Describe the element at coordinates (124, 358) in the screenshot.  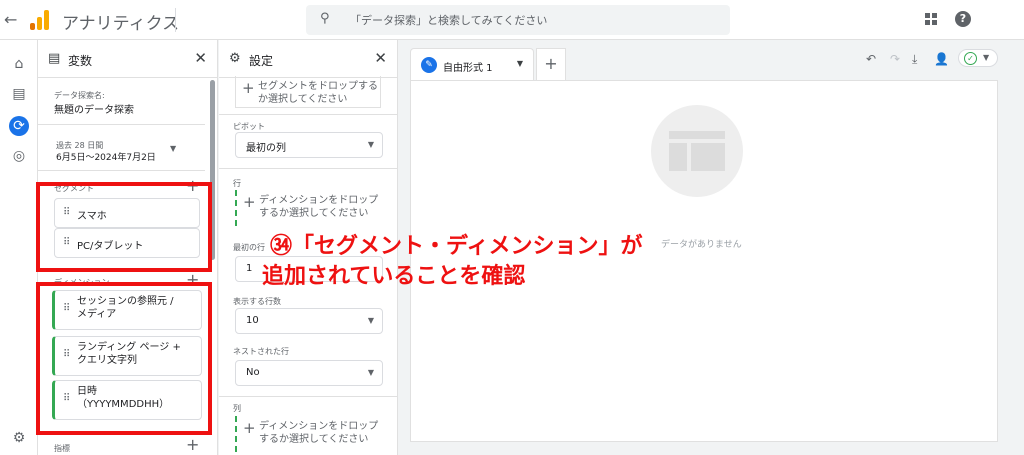
I see `dimension-highlight-box` at that location.